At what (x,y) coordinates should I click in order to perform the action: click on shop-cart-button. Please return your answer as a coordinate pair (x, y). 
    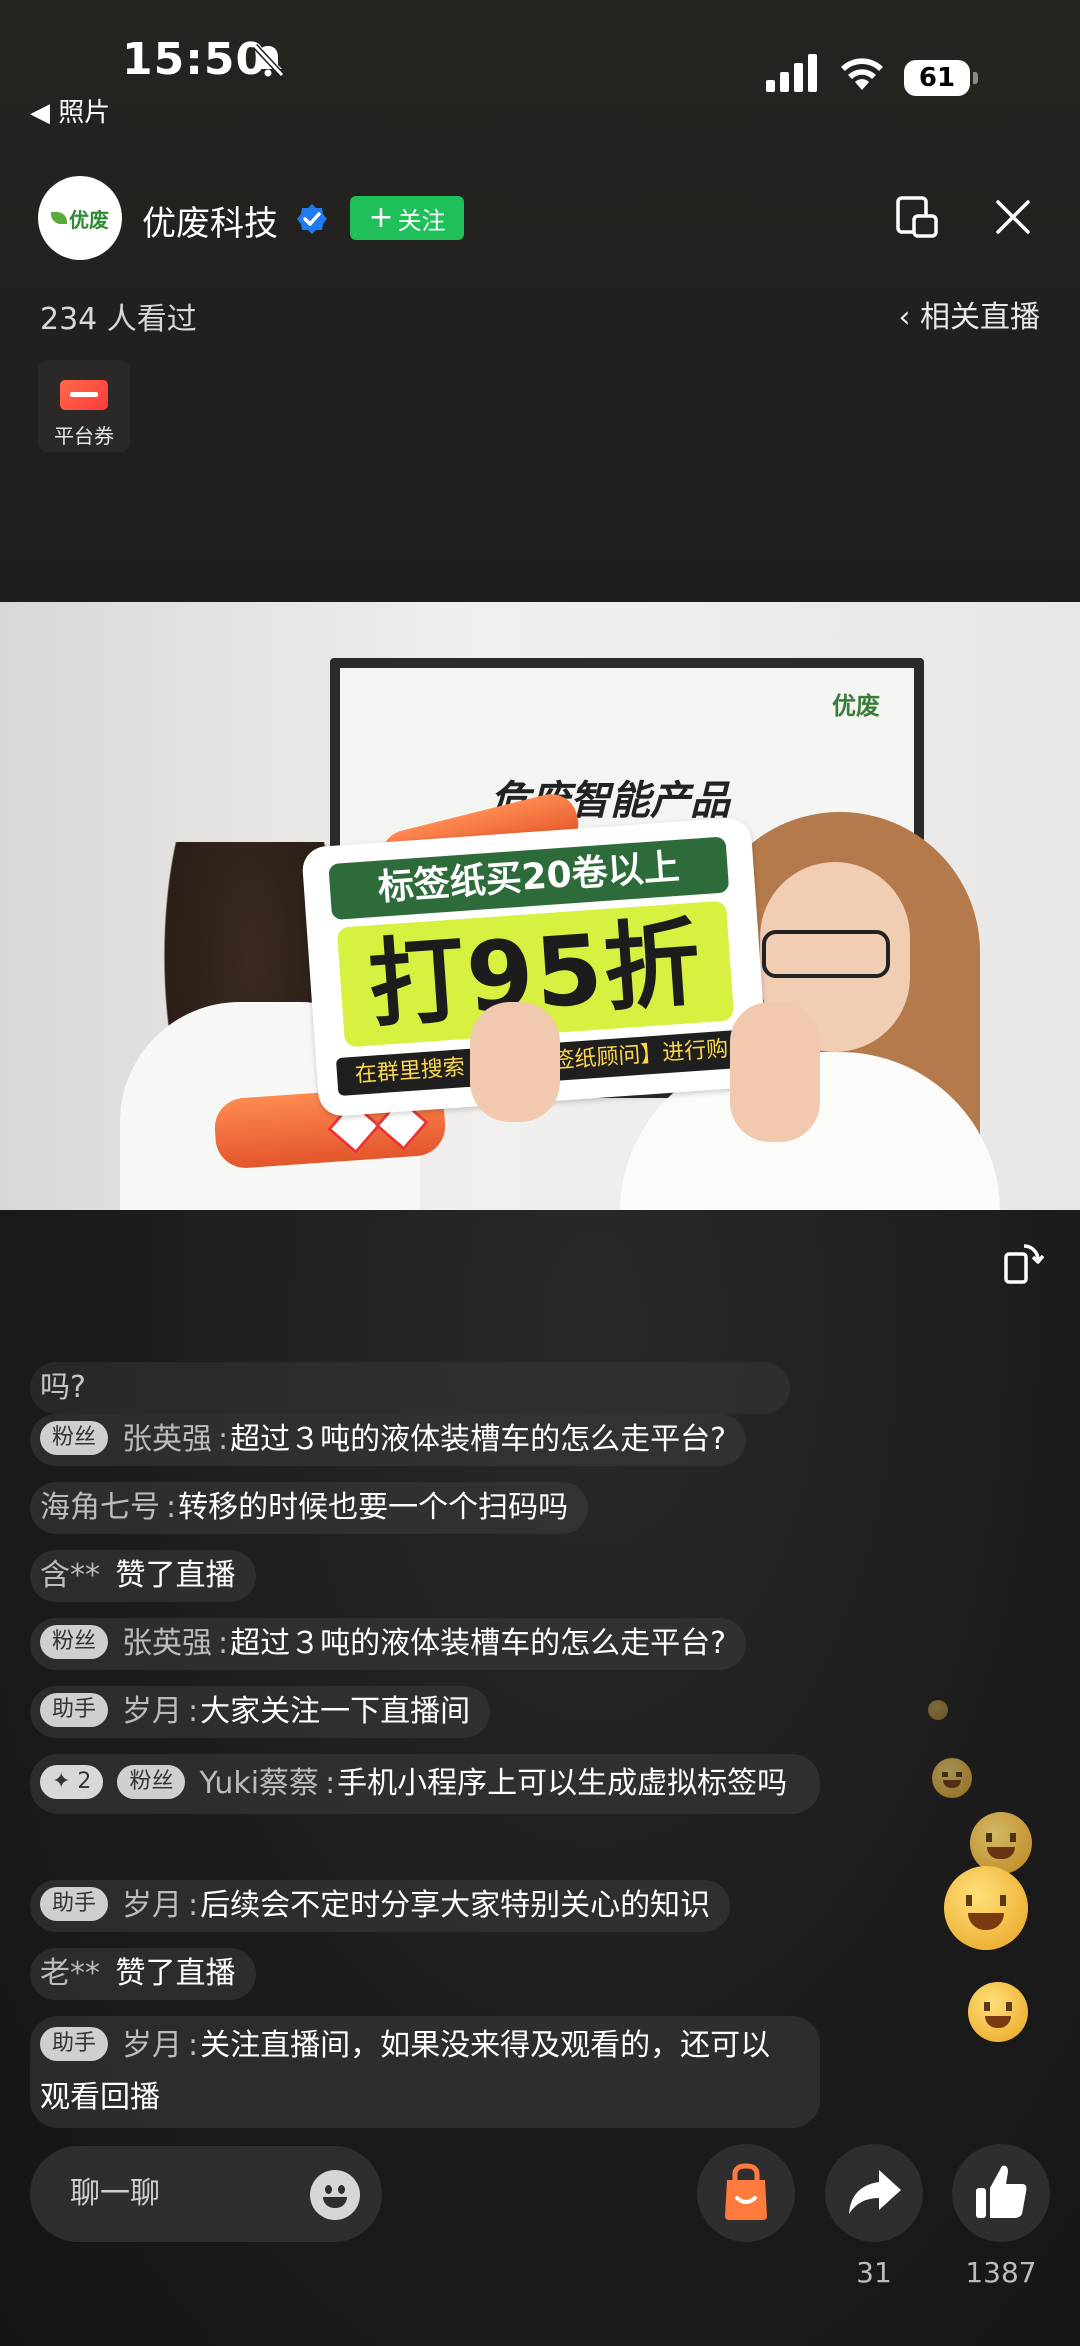
    Looking at the image, I should click on (746, 2193).